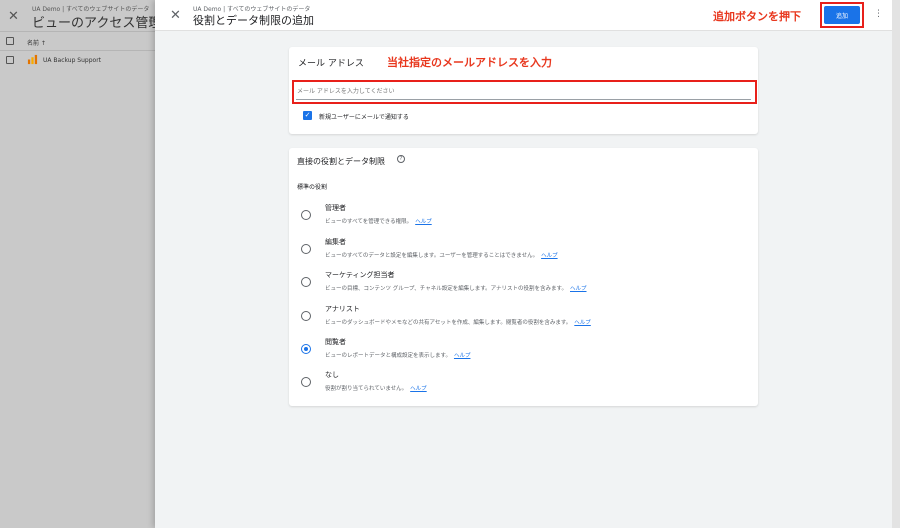 Image resolution: width=900 pixels, height=528 pixels. I want to click on role-name: マーケティング担当者, so click(360, 275).